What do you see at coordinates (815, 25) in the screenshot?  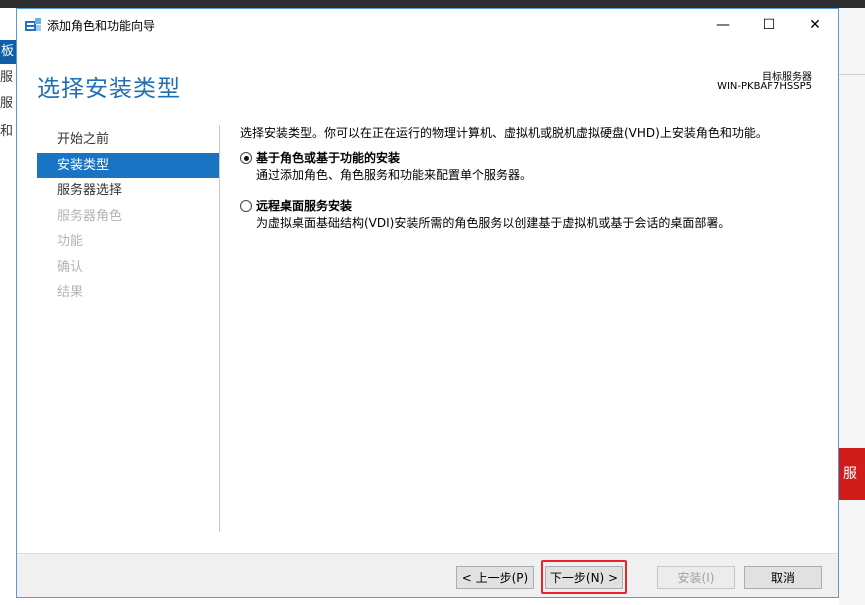 I see `close-button: ✕` at bounding box center [815, 25].